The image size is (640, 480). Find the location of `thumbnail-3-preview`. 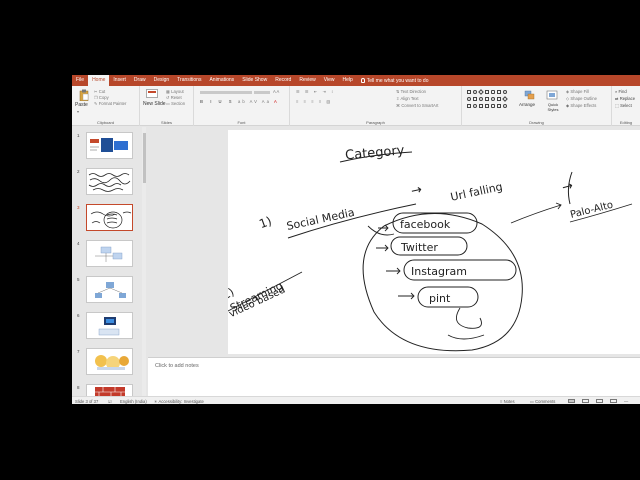

thumbnail-3-preview is located at coordinates (111, 220).